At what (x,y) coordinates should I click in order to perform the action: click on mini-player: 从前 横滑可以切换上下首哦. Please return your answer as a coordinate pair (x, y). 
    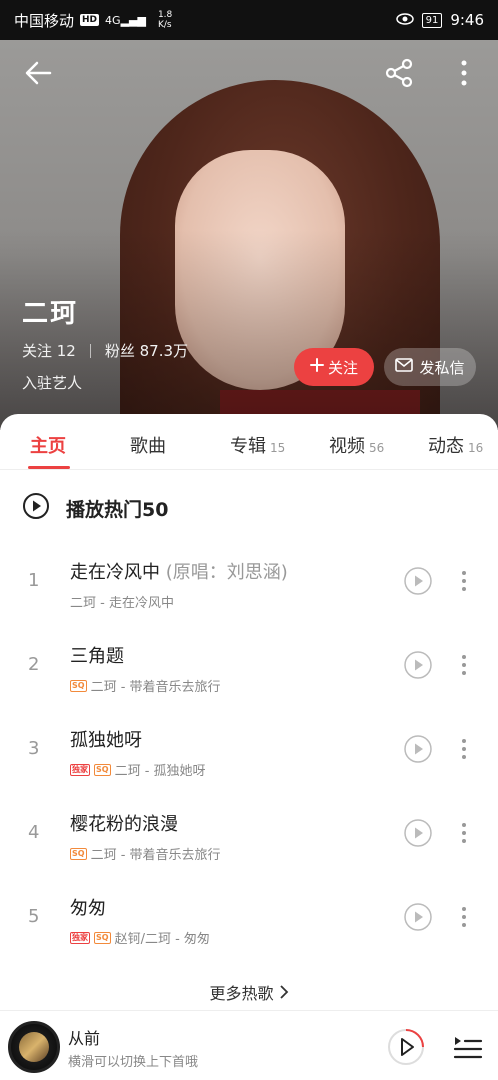
    Looking at the image, I should click on (249, 1045).